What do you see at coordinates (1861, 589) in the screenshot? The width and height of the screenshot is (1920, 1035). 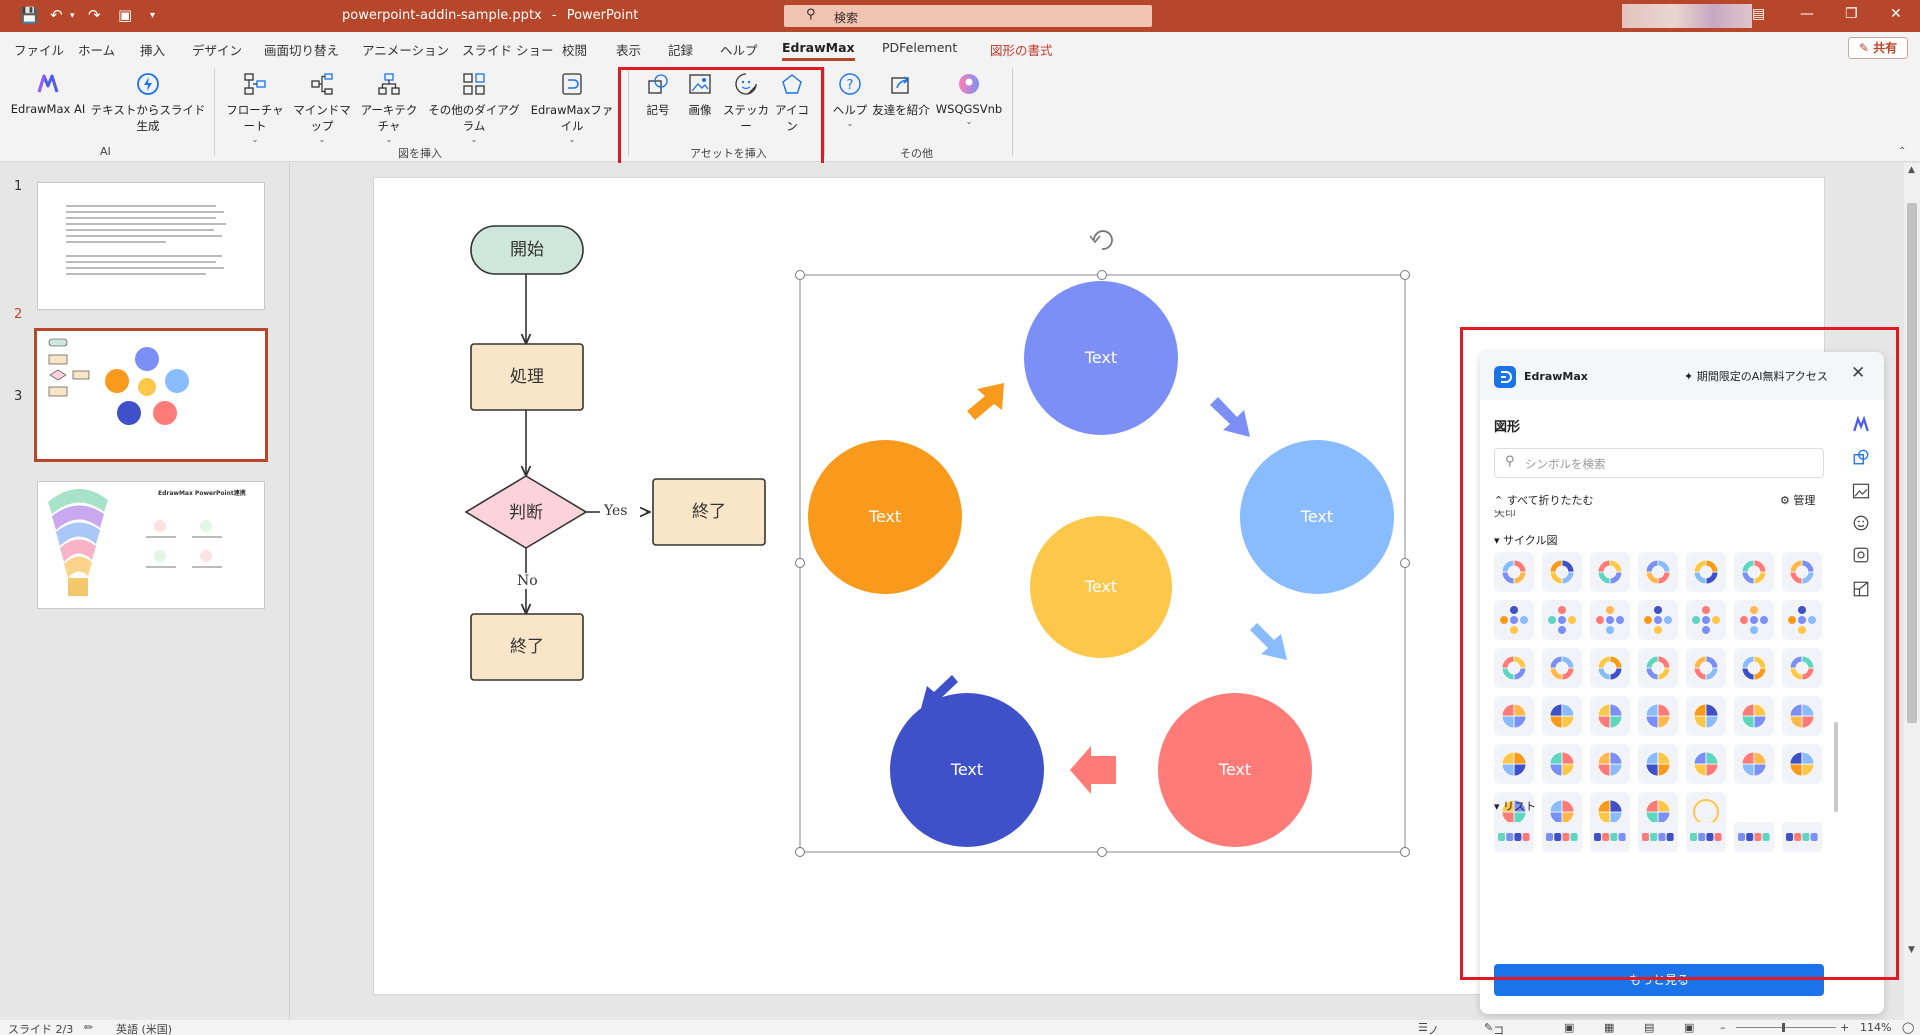 I see `template-rail-icon` at bounding box center [1861, 589].